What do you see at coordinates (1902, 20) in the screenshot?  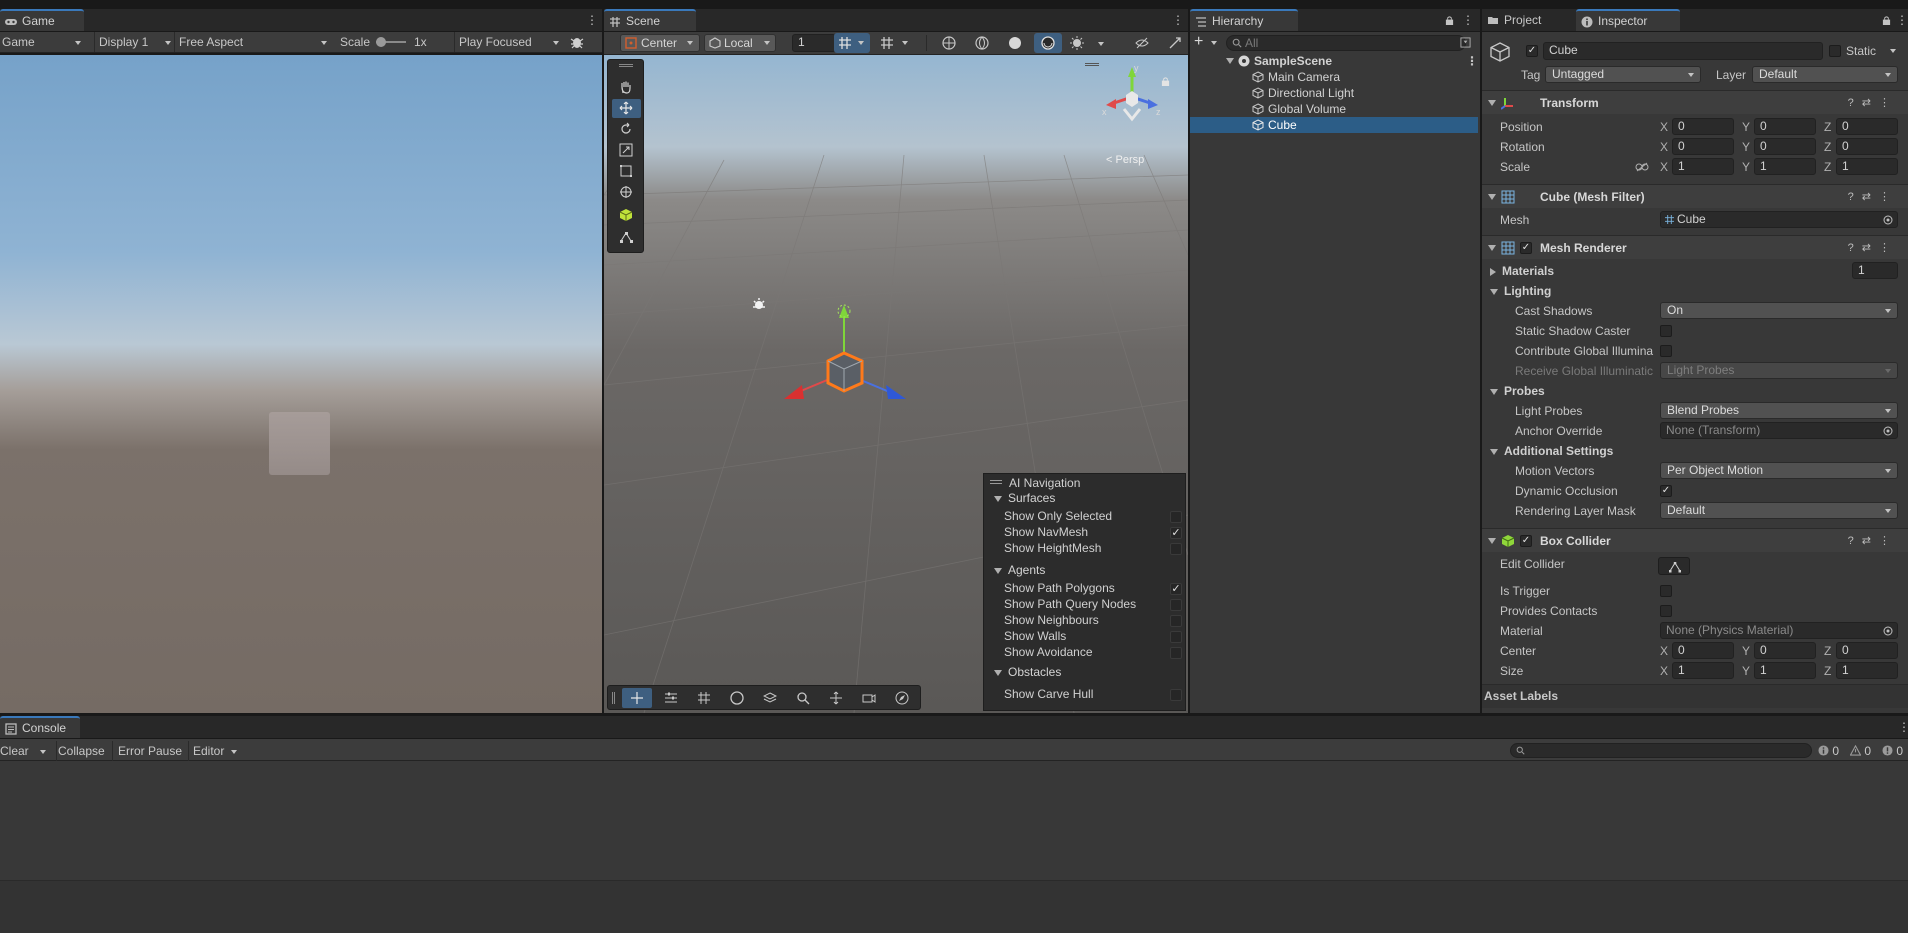 I see `inspector-menu-icon: ⋮` at bounding box center [1902, 20].